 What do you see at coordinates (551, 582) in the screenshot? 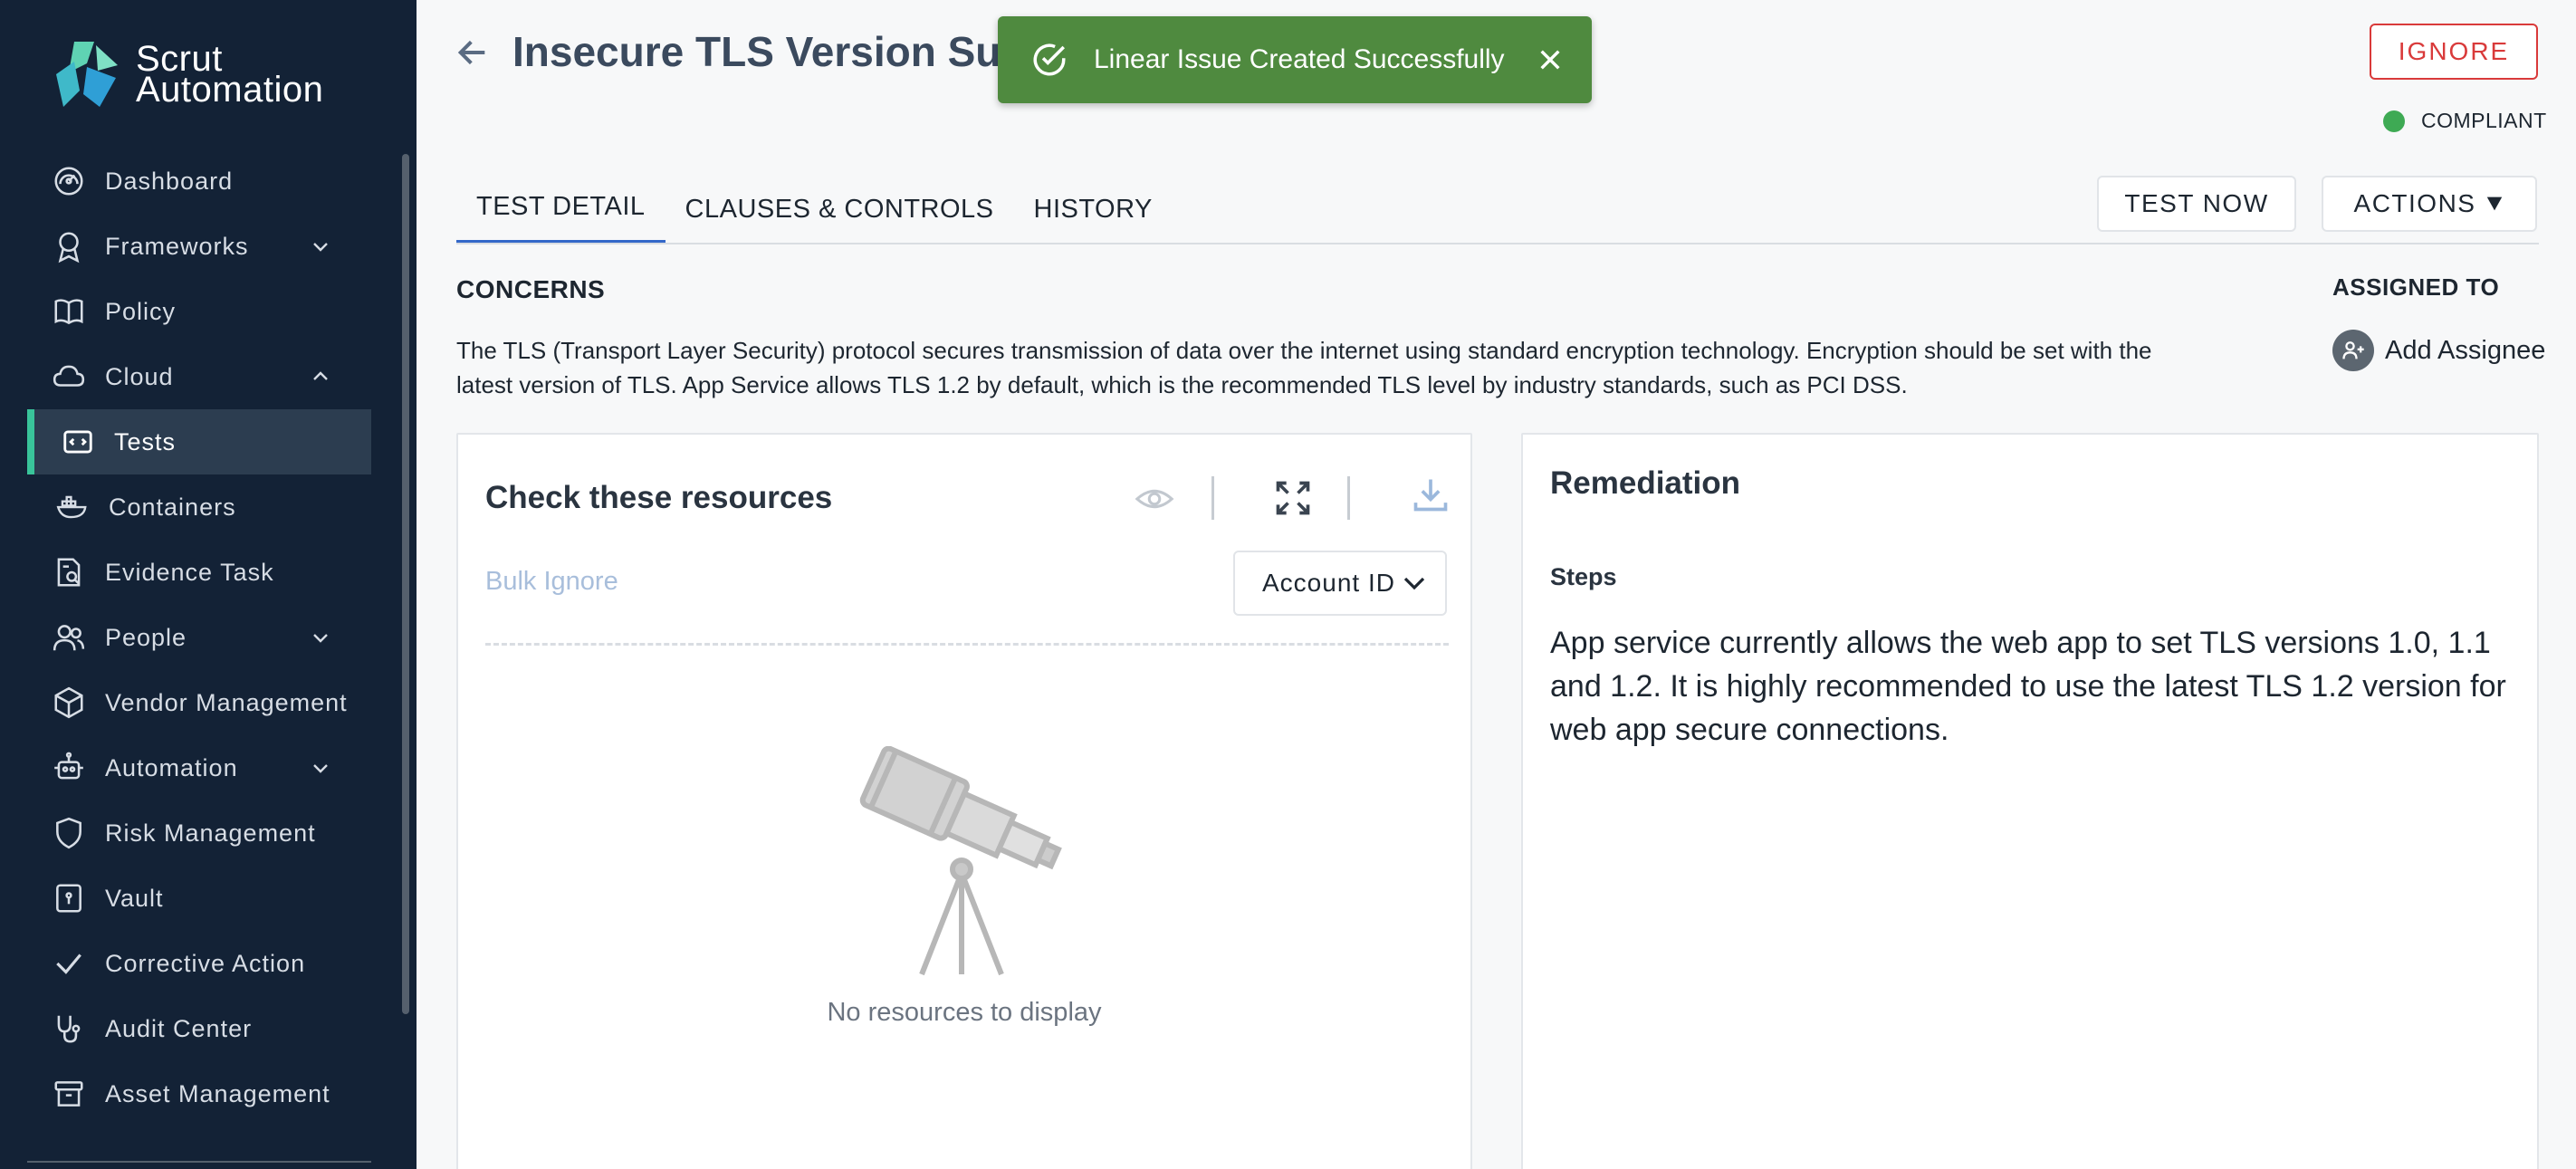
I see `bulk-ignore-button: Bulk Ignore` at bounding box center [551, 582].